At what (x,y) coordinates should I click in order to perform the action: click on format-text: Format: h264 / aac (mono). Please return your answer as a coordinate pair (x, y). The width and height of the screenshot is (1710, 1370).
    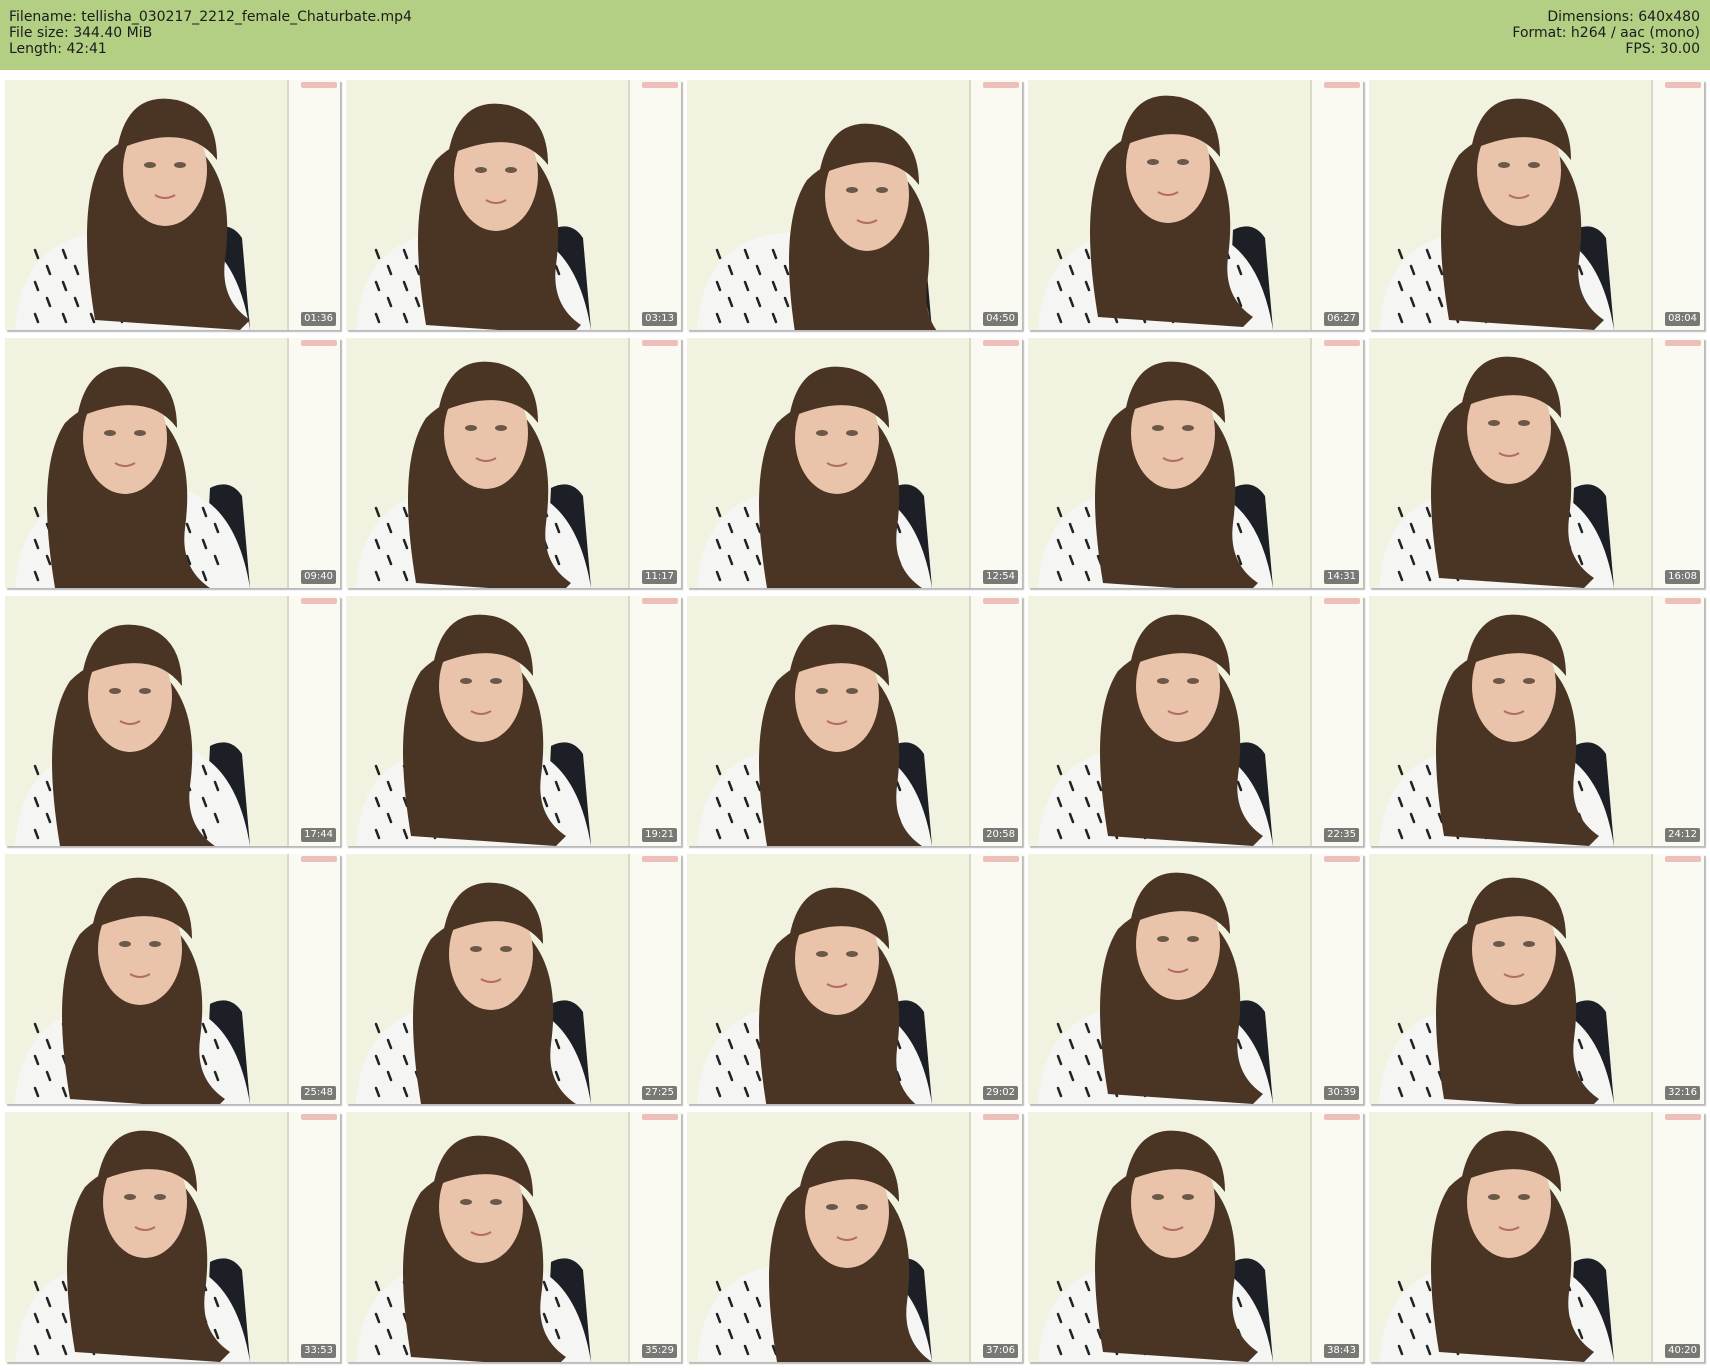
    Looking at the image, I should click on (1606, 33).